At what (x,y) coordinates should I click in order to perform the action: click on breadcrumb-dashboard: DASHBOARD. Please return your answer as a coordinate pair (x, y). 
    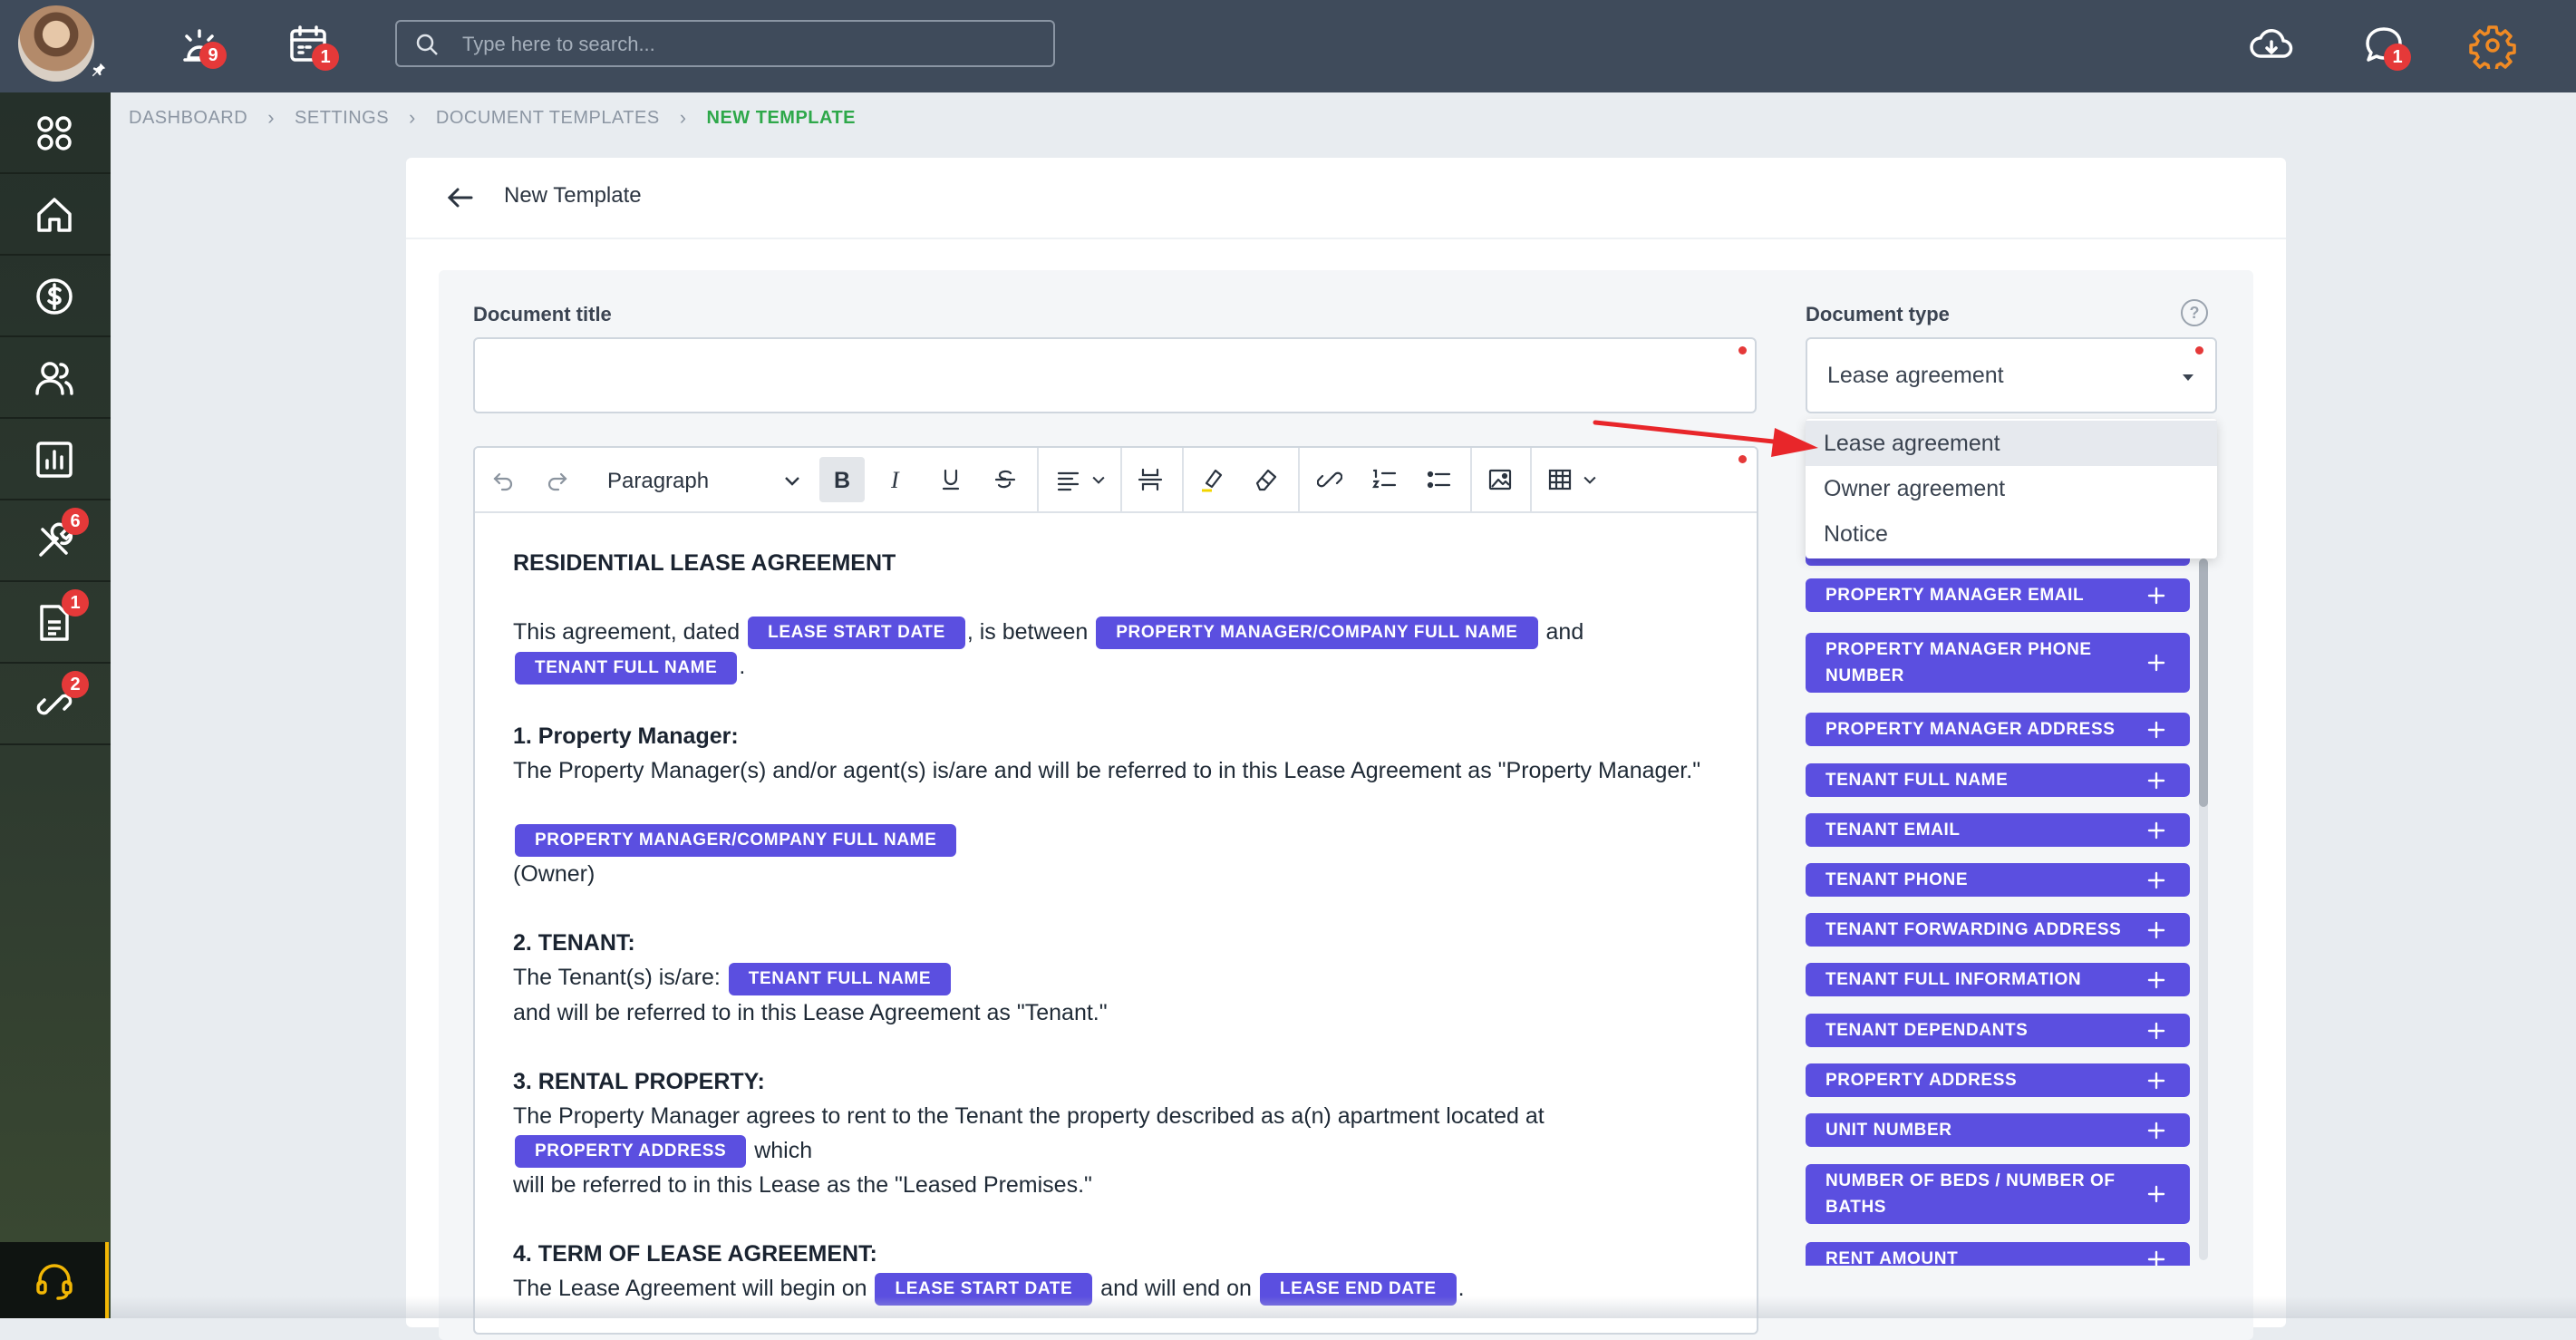
    Looking at the image, I should click on (188, 118).